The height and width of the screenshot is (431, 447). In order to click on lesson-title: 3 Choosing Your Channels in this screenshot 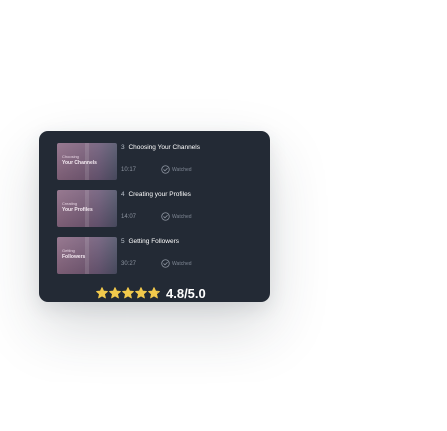, I will do `click(160, 148)`.